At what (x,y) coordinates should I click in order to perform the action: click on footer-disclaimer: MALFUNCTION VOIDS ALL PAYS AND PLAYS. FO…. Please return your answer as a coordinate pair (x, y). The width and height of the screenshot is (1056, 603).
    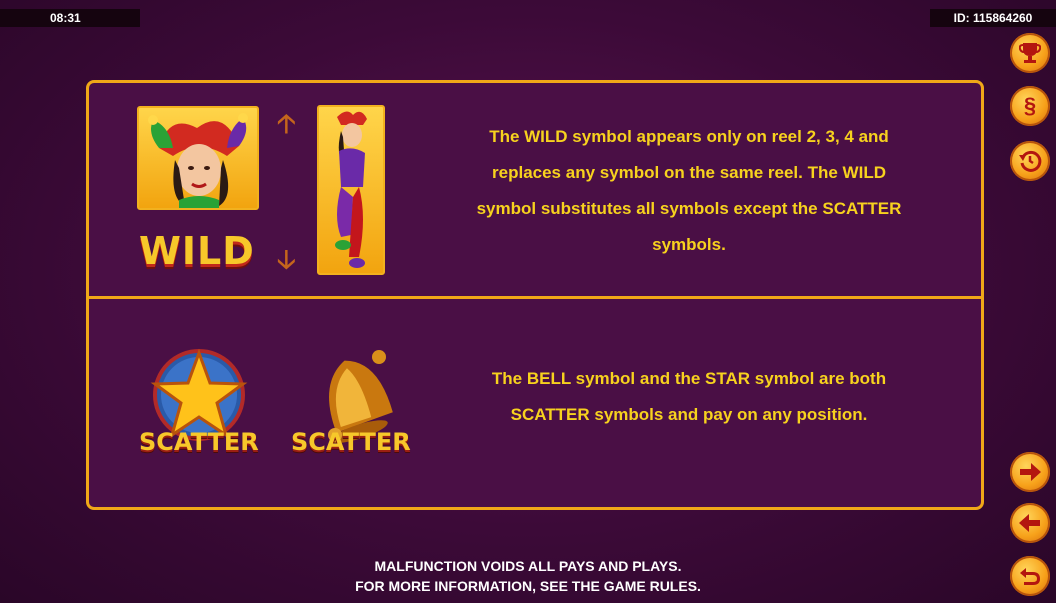
    Looking at the image, I should click on (528, 576).